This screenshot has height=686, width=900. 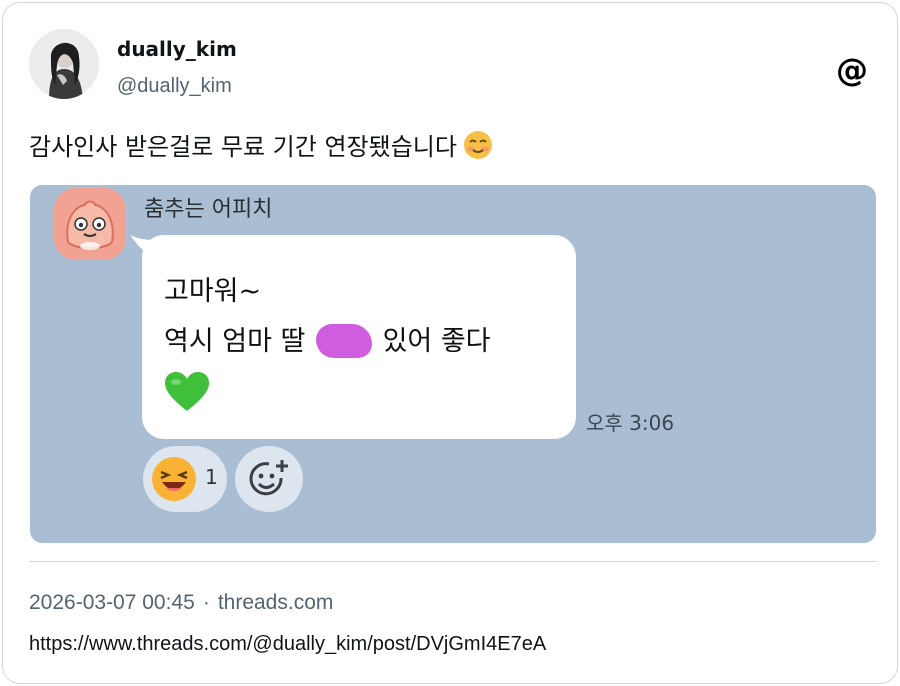 I want to click on sender-name: 춤추는 어피치, so click(x=208, y=209).